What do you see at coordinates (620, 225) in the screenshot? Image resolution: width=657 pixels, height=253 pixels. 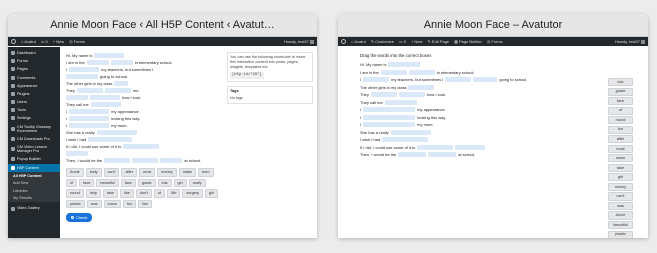 I see `draggable-word: beautiful` at bounding box center [620, 225].